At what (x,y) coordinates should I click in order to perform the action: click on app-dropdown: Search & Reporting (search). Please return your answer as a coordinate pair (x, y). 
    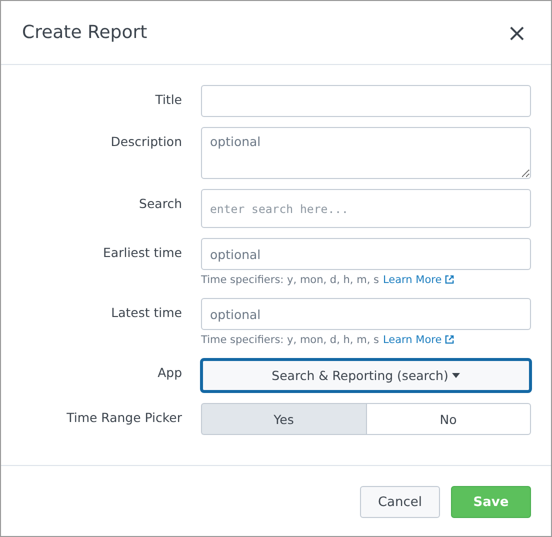
    Looking at the image, I should click on (366, 375).